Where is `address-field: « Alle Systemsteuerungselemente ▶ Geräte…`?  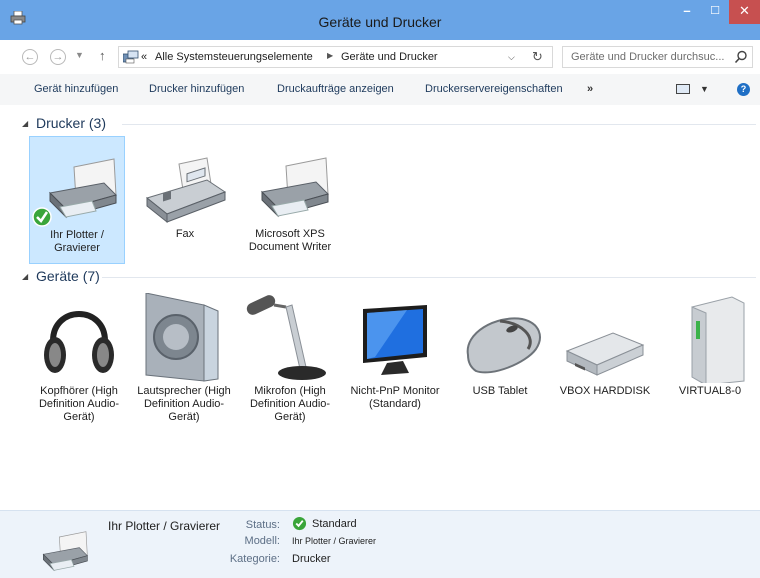 address-field: « Alle Systemsteuerungselemente ▶ Geräte… is located at coordinates (335, 57).